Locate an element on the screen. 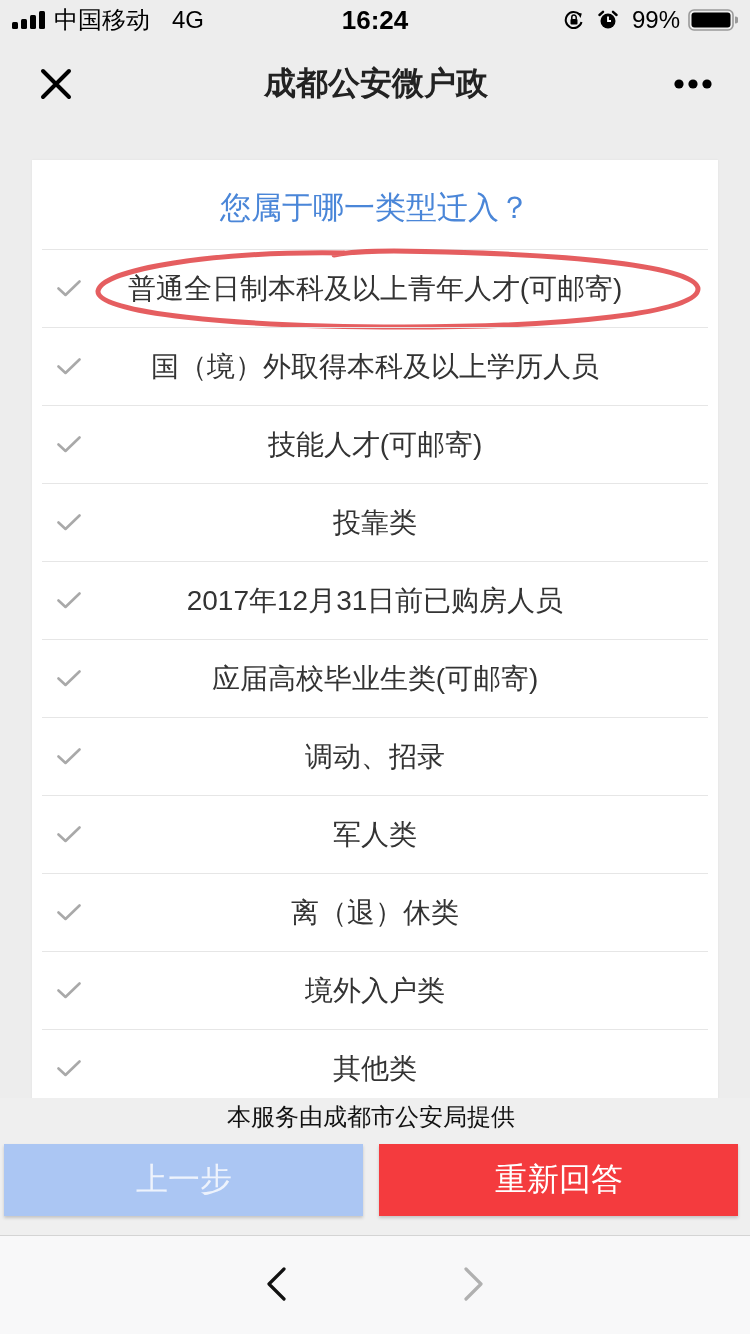 The width and height of the screenshot is (750, 1334). page-title: 成都公安微户政 is located at coordinates (376, 83).